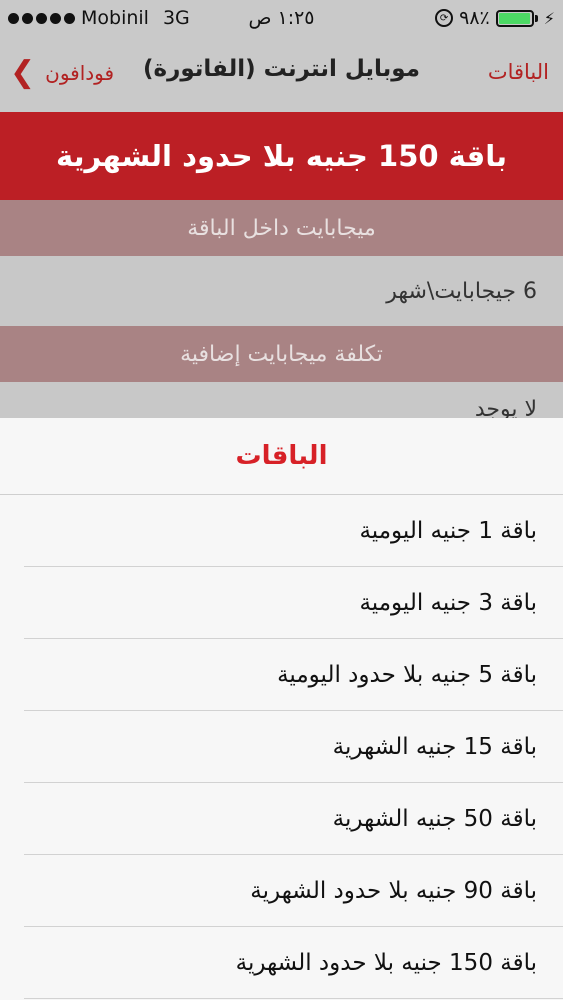 The height and width of the screenshot is (1000, 563). I want to click on page-title: موبايل انترنت (الفاتورة), so click(281, 69).